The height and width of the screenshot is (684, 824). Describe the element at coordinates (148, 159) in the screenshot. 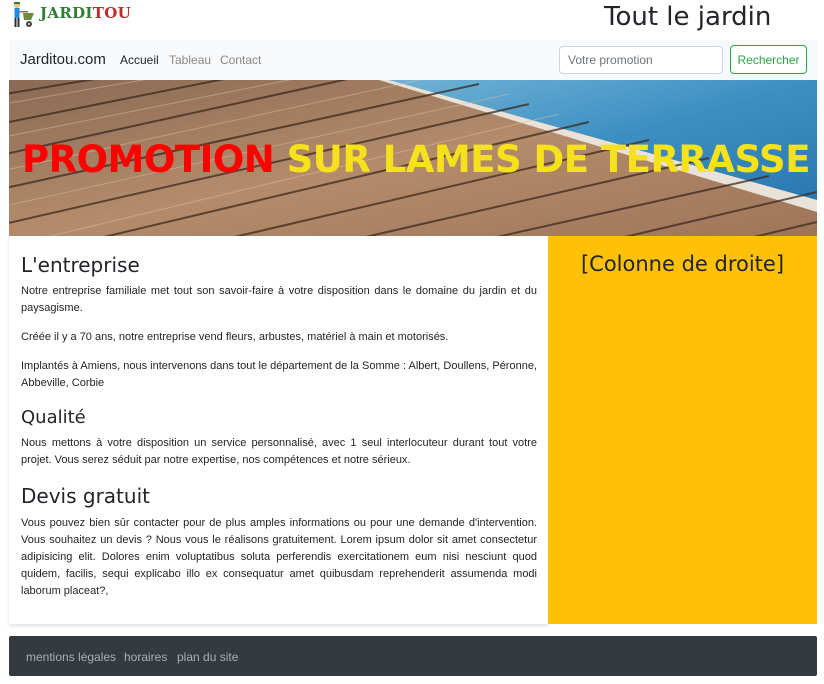

I see `hero-title-red: PROMOTION` at that location.